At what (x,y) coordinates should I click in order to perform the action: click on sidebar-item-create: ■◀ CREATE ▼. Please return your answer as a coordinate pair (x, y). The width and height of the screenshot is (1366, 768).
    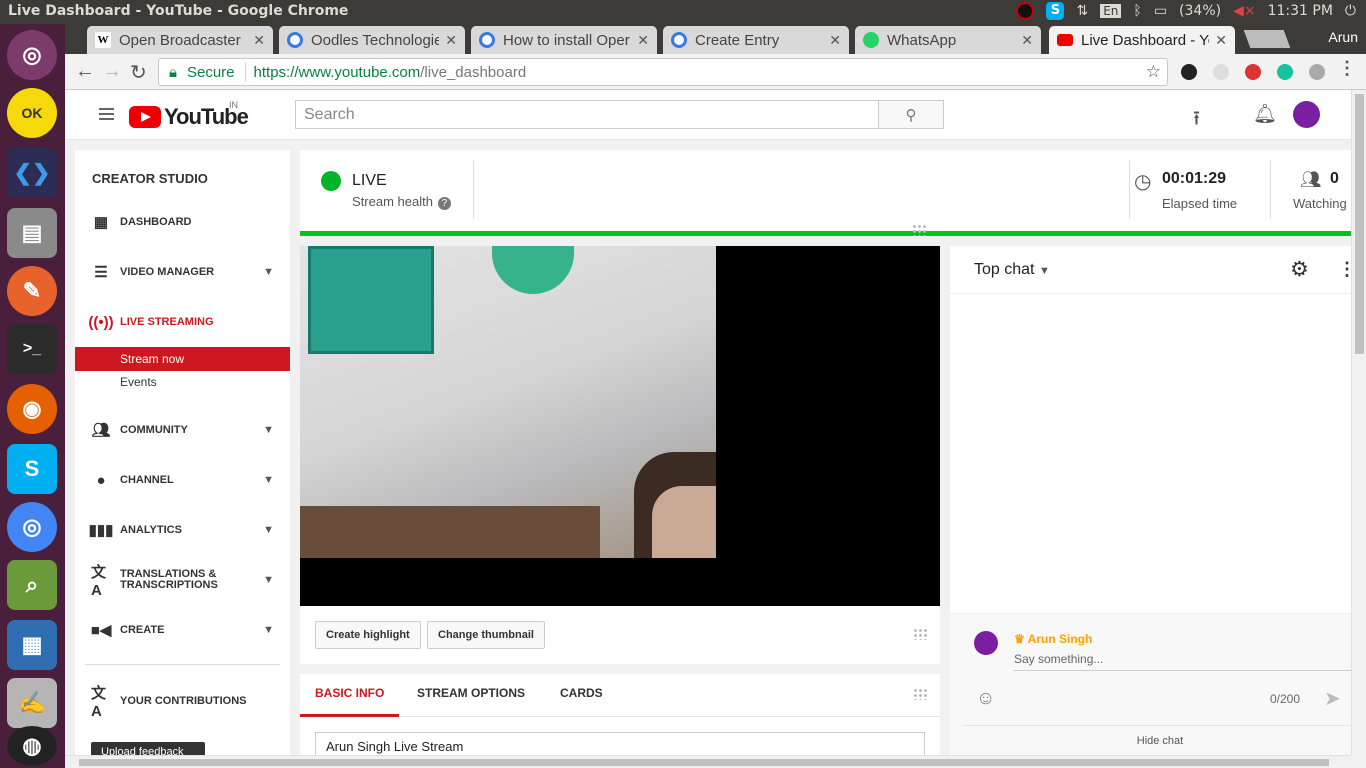
    Looking at the image, I should click on (182, 630).